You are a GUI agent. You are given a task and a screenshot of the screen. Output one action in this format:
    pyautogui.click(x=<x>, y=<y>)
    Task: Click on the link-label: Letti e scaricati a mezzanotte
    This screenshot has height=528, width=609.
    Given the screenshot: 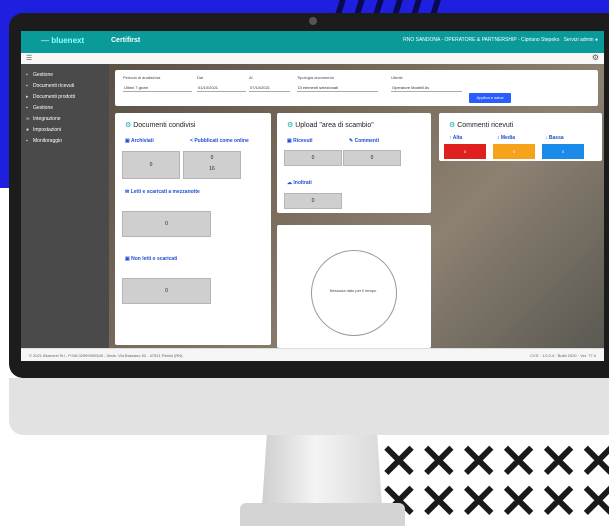 What is the action you would take?
    pyautogui.click(x=165, y=192)
    